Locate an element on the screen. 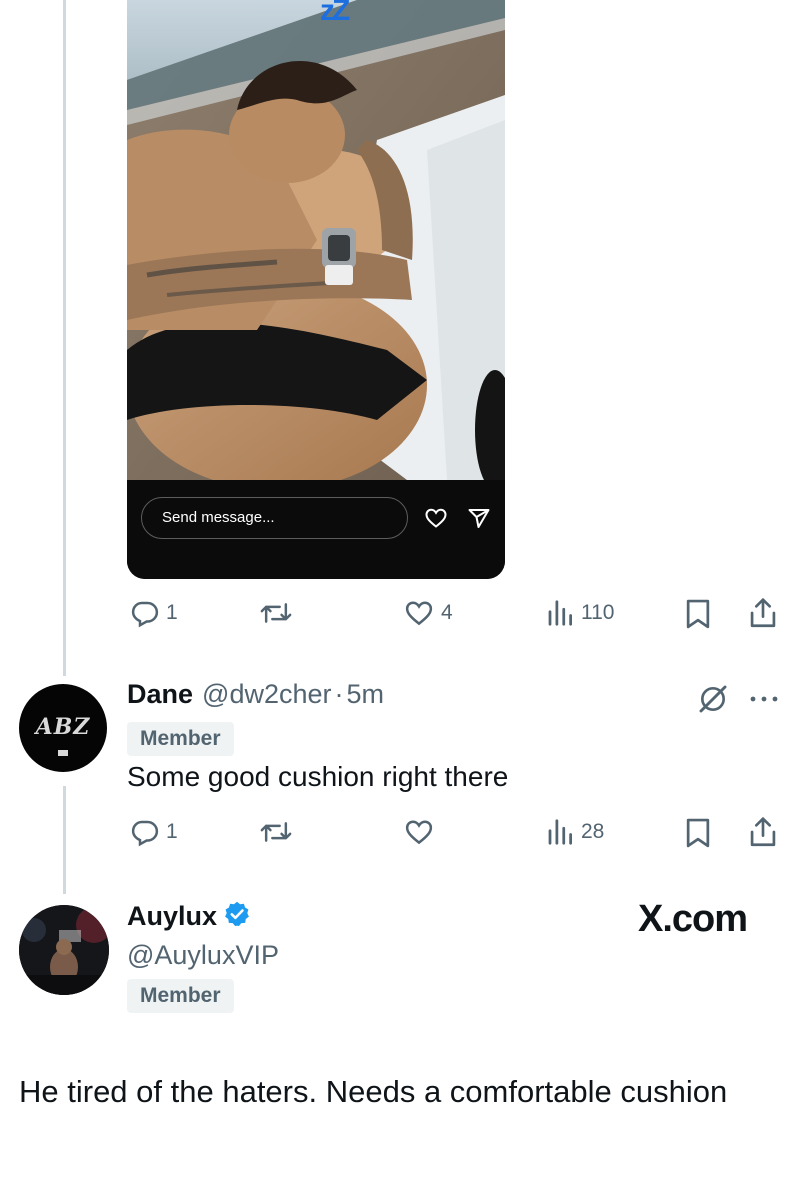 The image size is (803, 1200). reply-author-name: Dane is located at coordinates (160, 694).